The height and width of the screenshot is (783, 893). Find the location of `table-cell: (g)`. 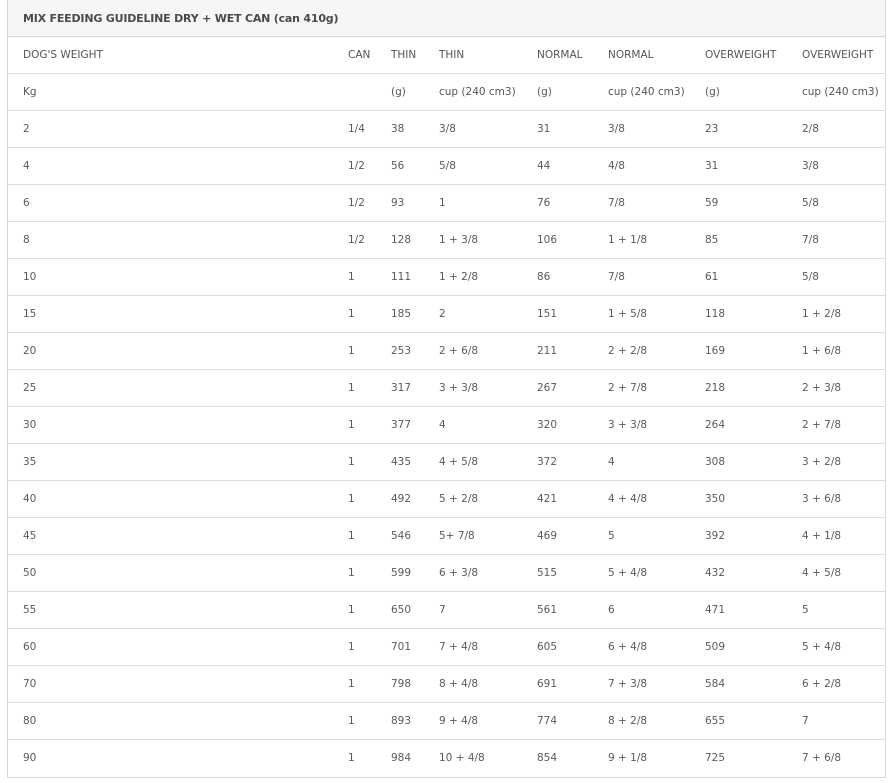

table-cell: (g) is located at coordinates (753, 92).